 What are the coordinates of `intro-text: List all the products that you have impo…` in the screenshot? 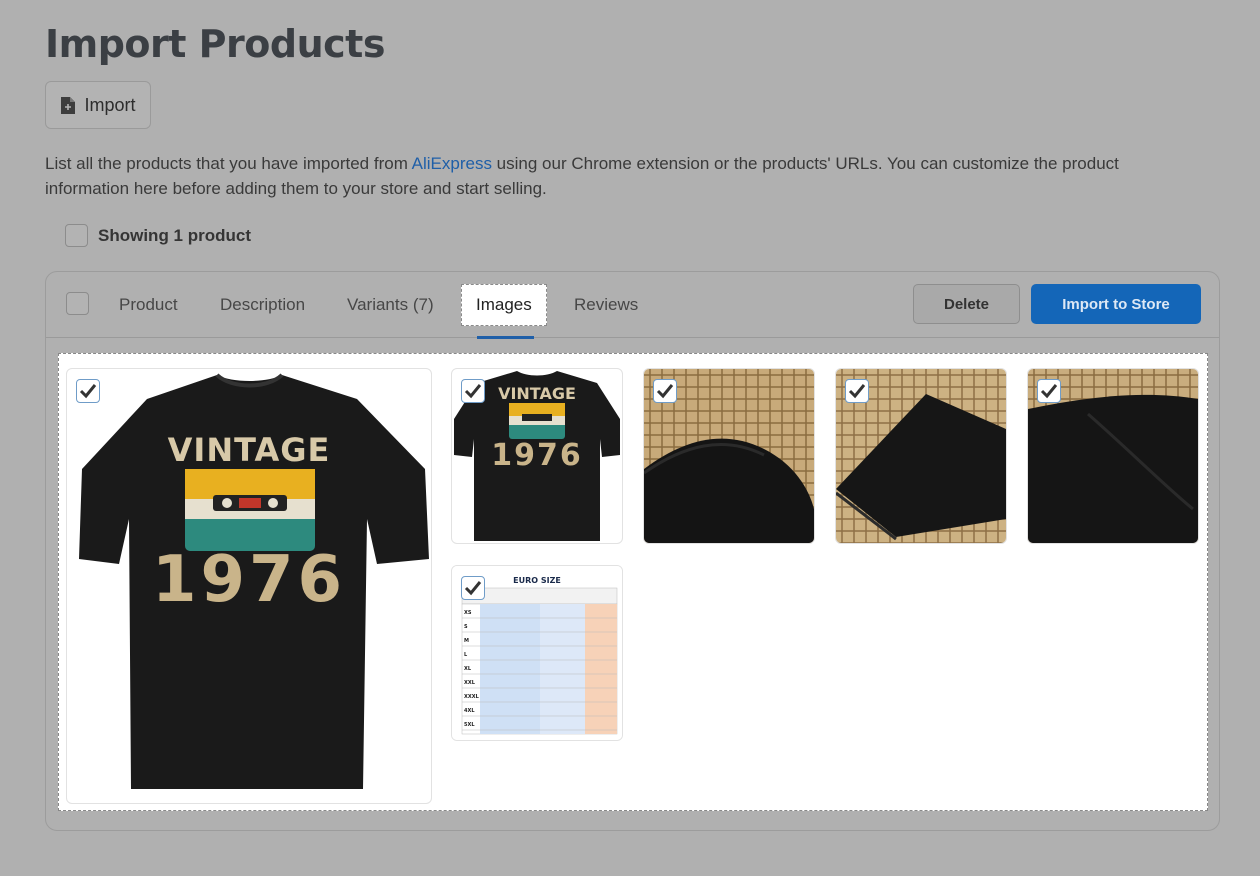 It's located at (620, 176).